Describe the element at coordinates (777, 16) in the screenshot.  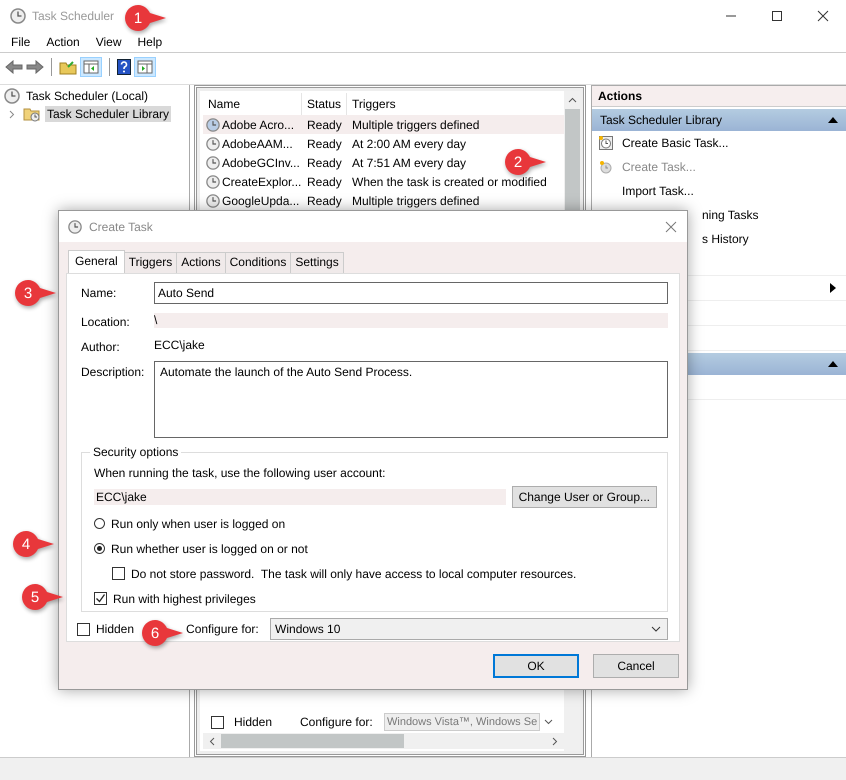
I see `maximize-icon` at that location.